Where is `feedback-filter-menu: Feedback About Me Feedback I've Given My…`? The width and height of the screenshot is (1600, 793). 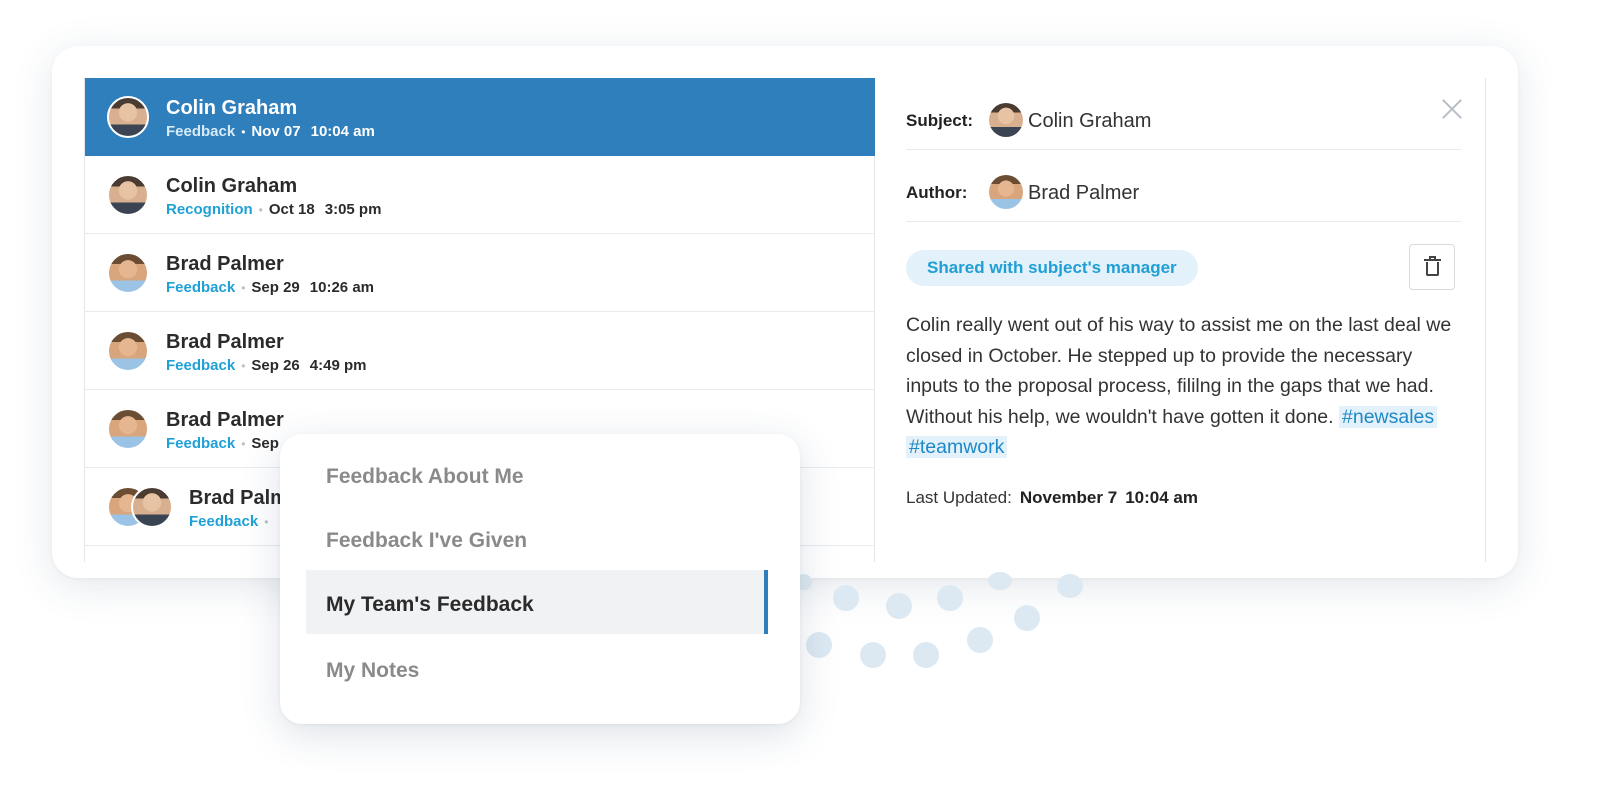
feedback-filter-menu: Feedback About Me Feedback I've Given My… is located at coordinates (540, 579).